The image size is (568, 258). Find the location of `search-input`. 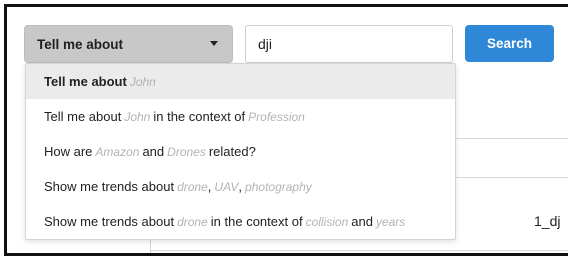

search-input is located at coordinates (349, 44).